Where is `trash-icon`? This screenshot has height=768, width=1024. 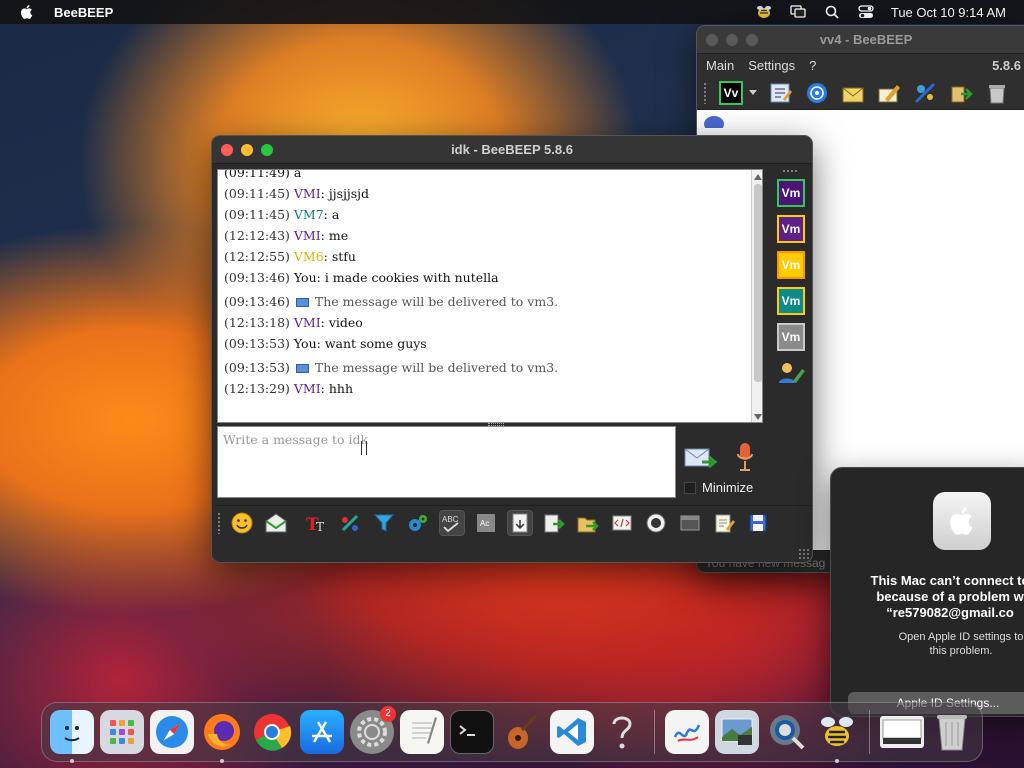
trash-icon is located at coordinates (997, 93).